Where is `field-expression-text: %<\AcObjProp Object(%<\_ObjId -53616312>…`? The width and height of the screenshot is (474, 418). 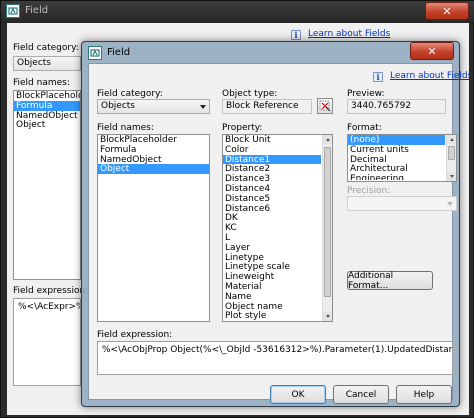
field-expression-text: %<\AcObjProp Object(%<\_ObjId -53616312>… is located at coordinates (277, 350).